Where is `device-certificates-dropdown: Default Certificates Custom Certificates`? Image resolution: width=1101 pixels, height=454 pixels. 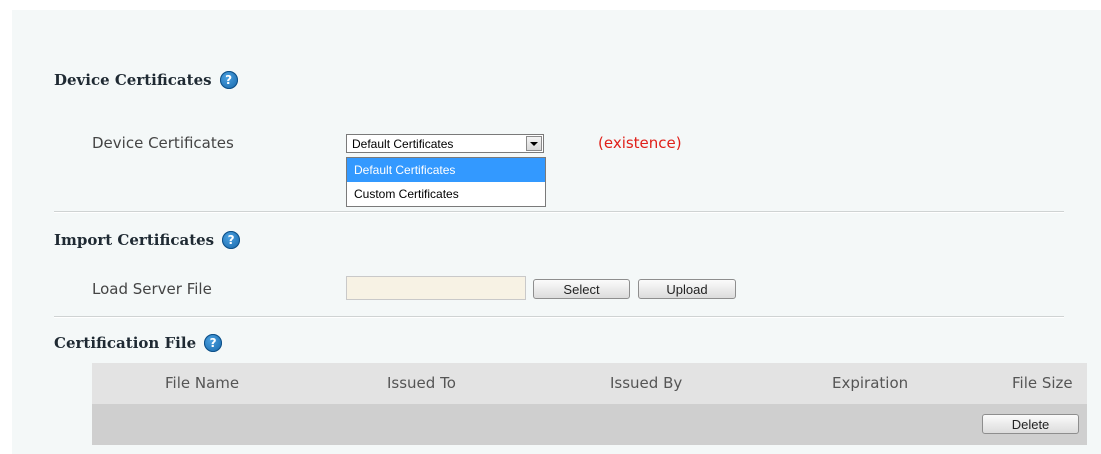
device-certificates-dropdown: Default Certificates Custom Certificates is located at coordinates (446, 182).